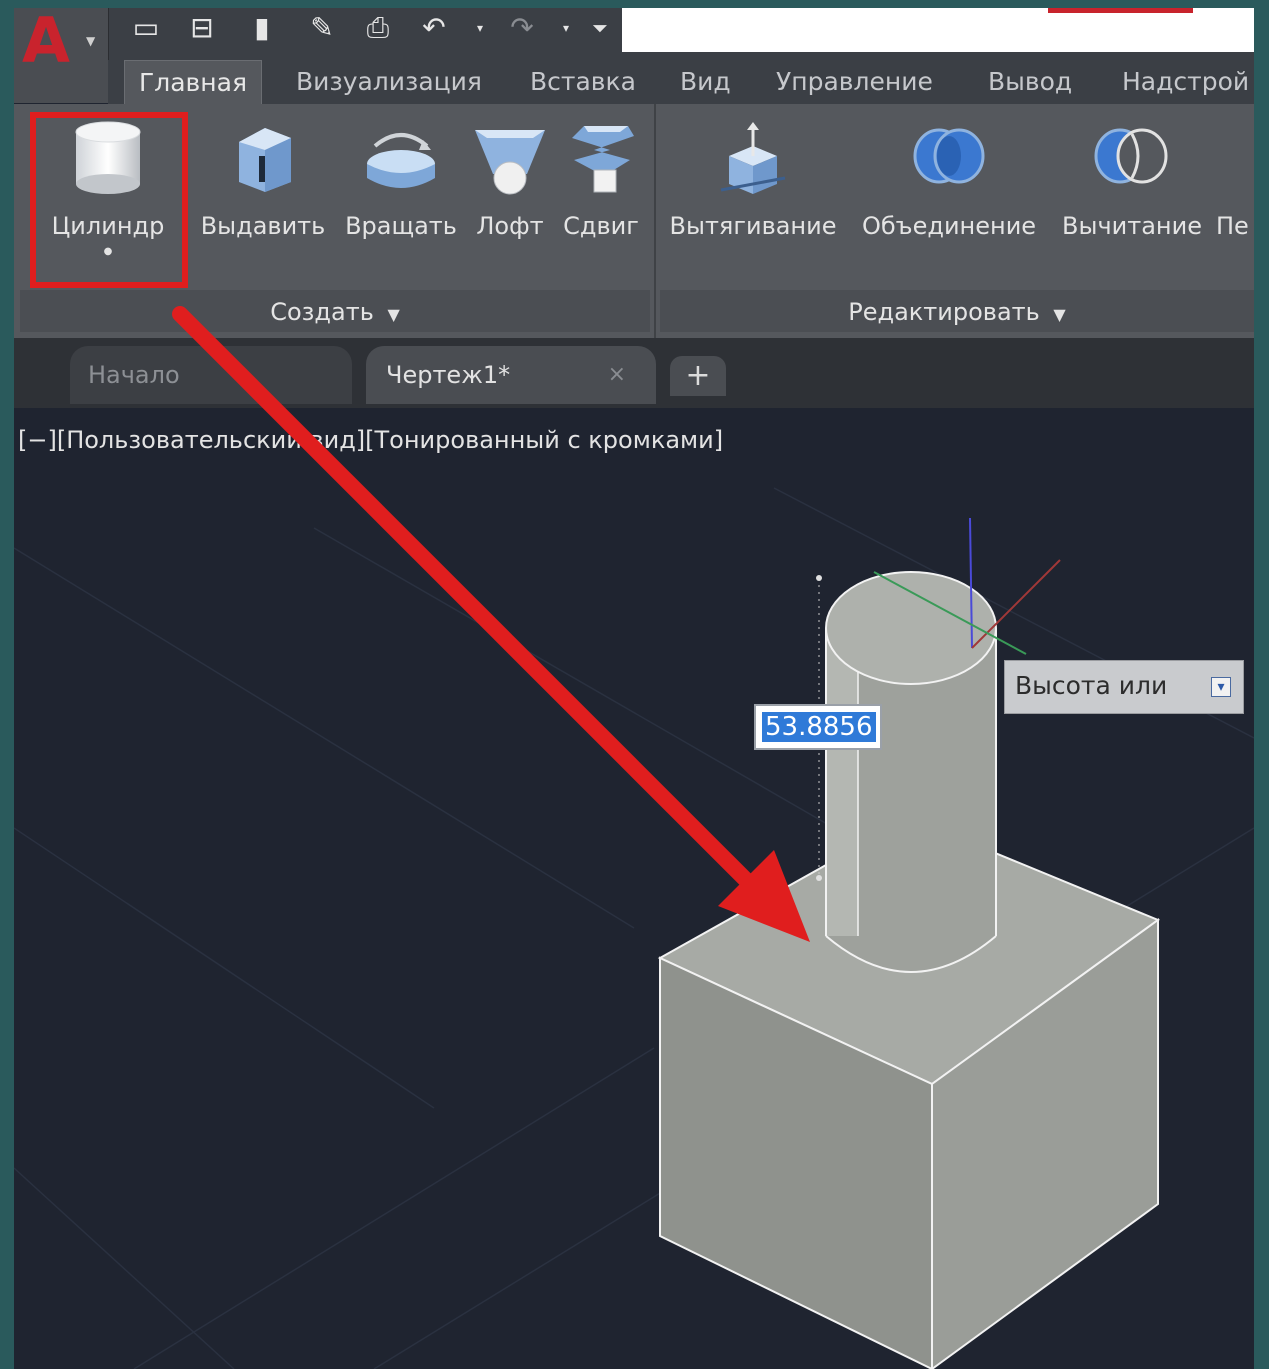 Image resolution: width=1269 pixels, height=1369 pixels. I want to click on union-button: Объединение, so click(949, 197).